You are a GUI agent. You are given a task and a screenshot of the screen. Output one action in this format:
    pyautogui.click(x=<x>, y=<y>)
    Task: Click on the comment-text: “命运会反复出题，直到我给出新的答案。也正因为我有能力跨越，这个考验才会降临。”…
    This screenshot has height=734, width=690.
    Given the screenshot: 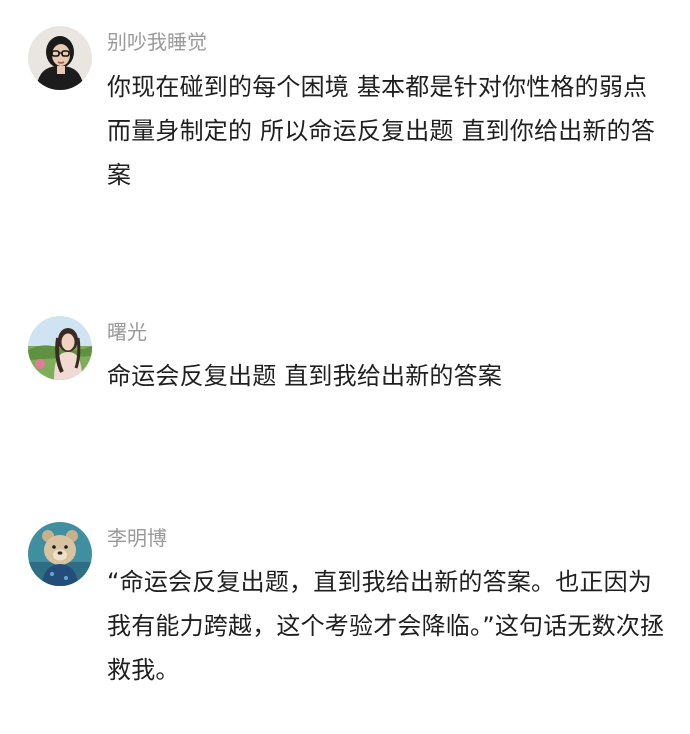 What is the action you would take?
    pyautogui.click(x=386, y=626)
    